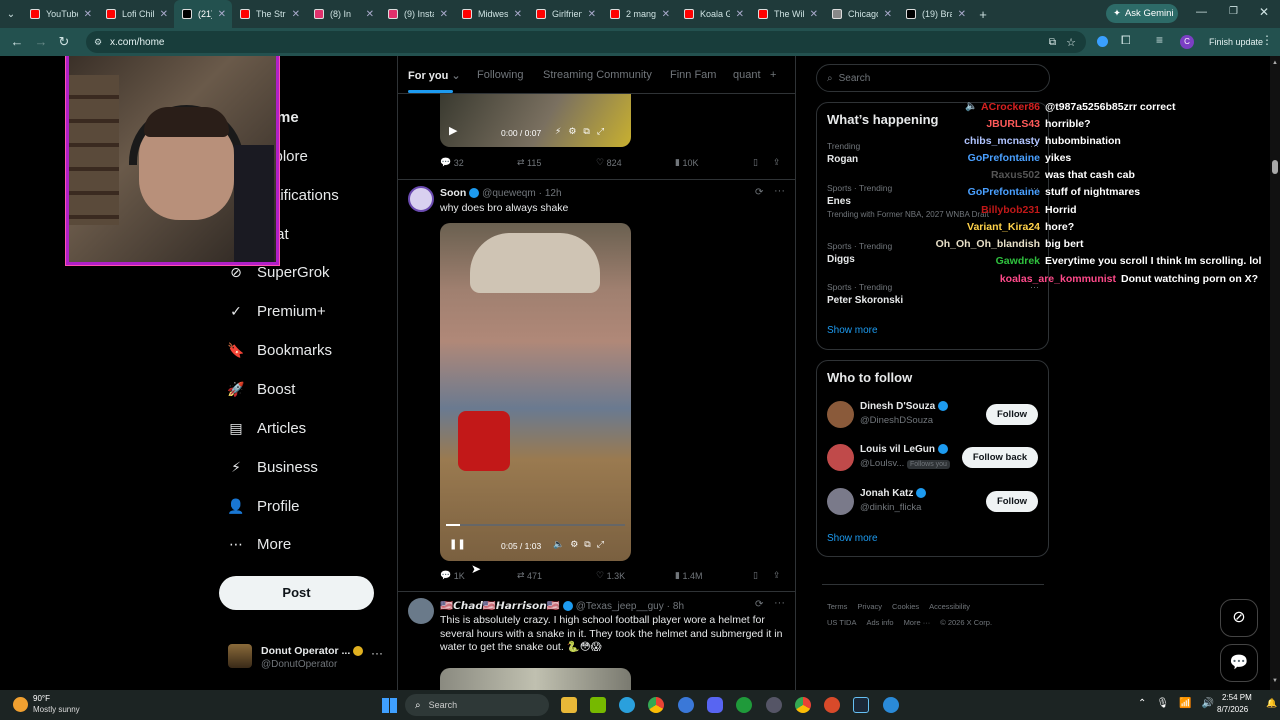  What do you see at coordinates (755, 162) in the screenshot?
I see `bookmark-icon: ▯` at bounding box center [755, 162].